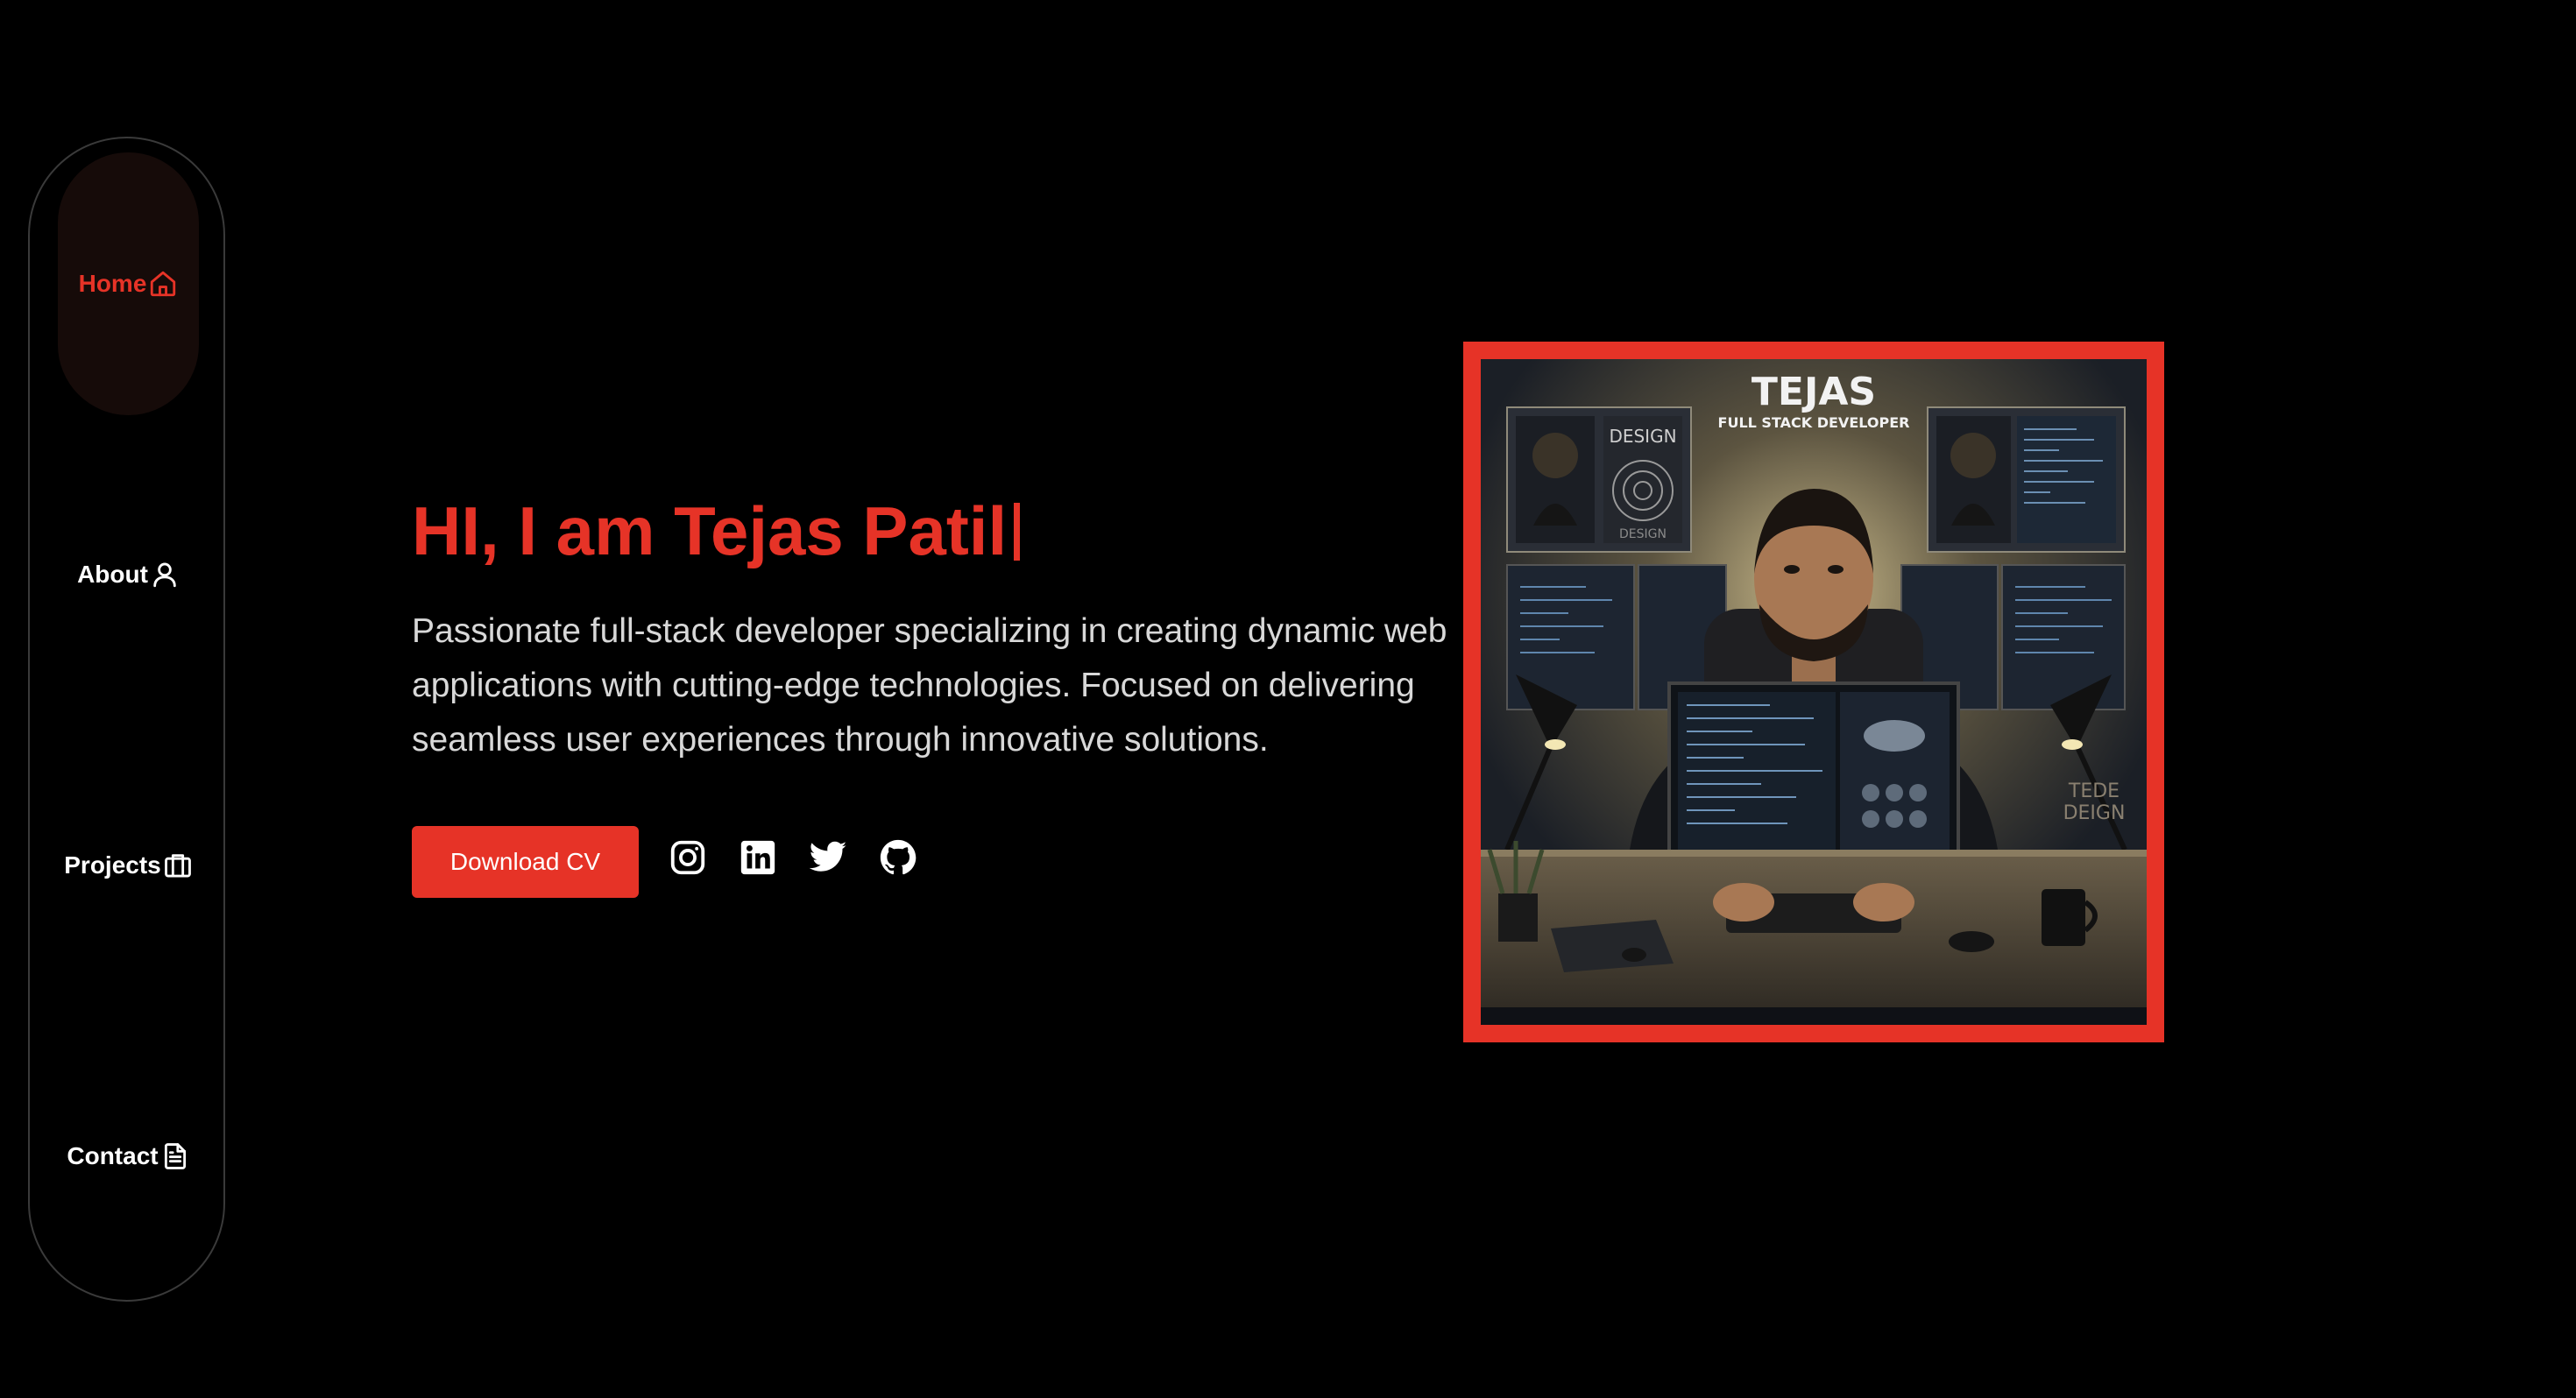  I want to click on nav-item-projects: Projects, so click(128, 865).